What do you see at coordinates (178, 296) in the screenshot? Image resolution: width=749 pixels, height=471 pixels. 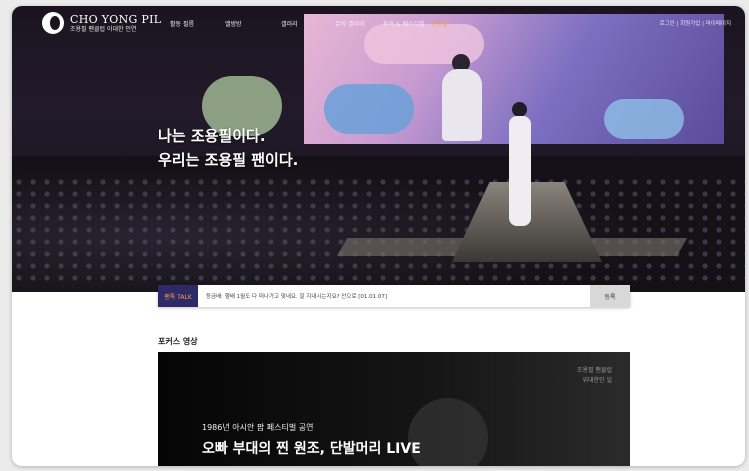 I see `talk-label: 팬톡 TALK` at bounding box center [178, 296].